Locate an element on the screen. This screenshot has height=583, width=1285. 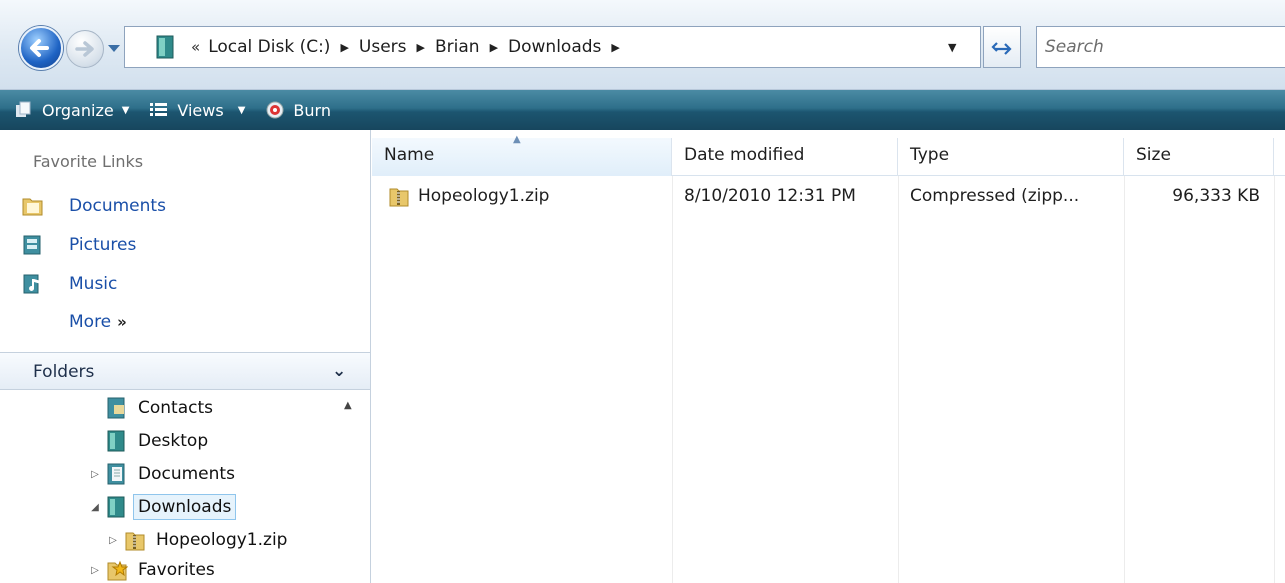
search-input is located at coordinates (1160, 47).